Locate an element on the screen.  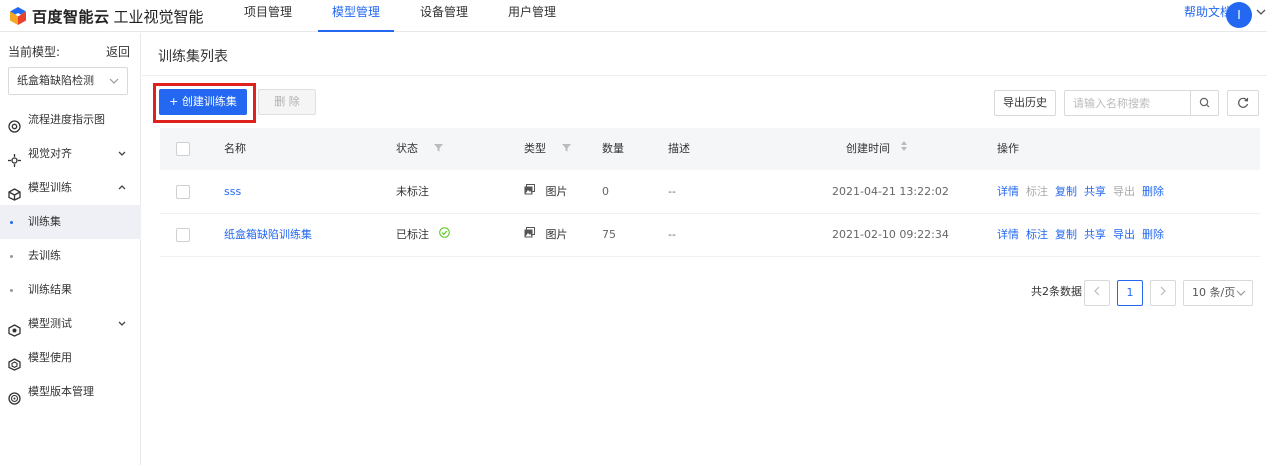
sidebar-item-test: 模型测试 is located at coordinates (70, 324).